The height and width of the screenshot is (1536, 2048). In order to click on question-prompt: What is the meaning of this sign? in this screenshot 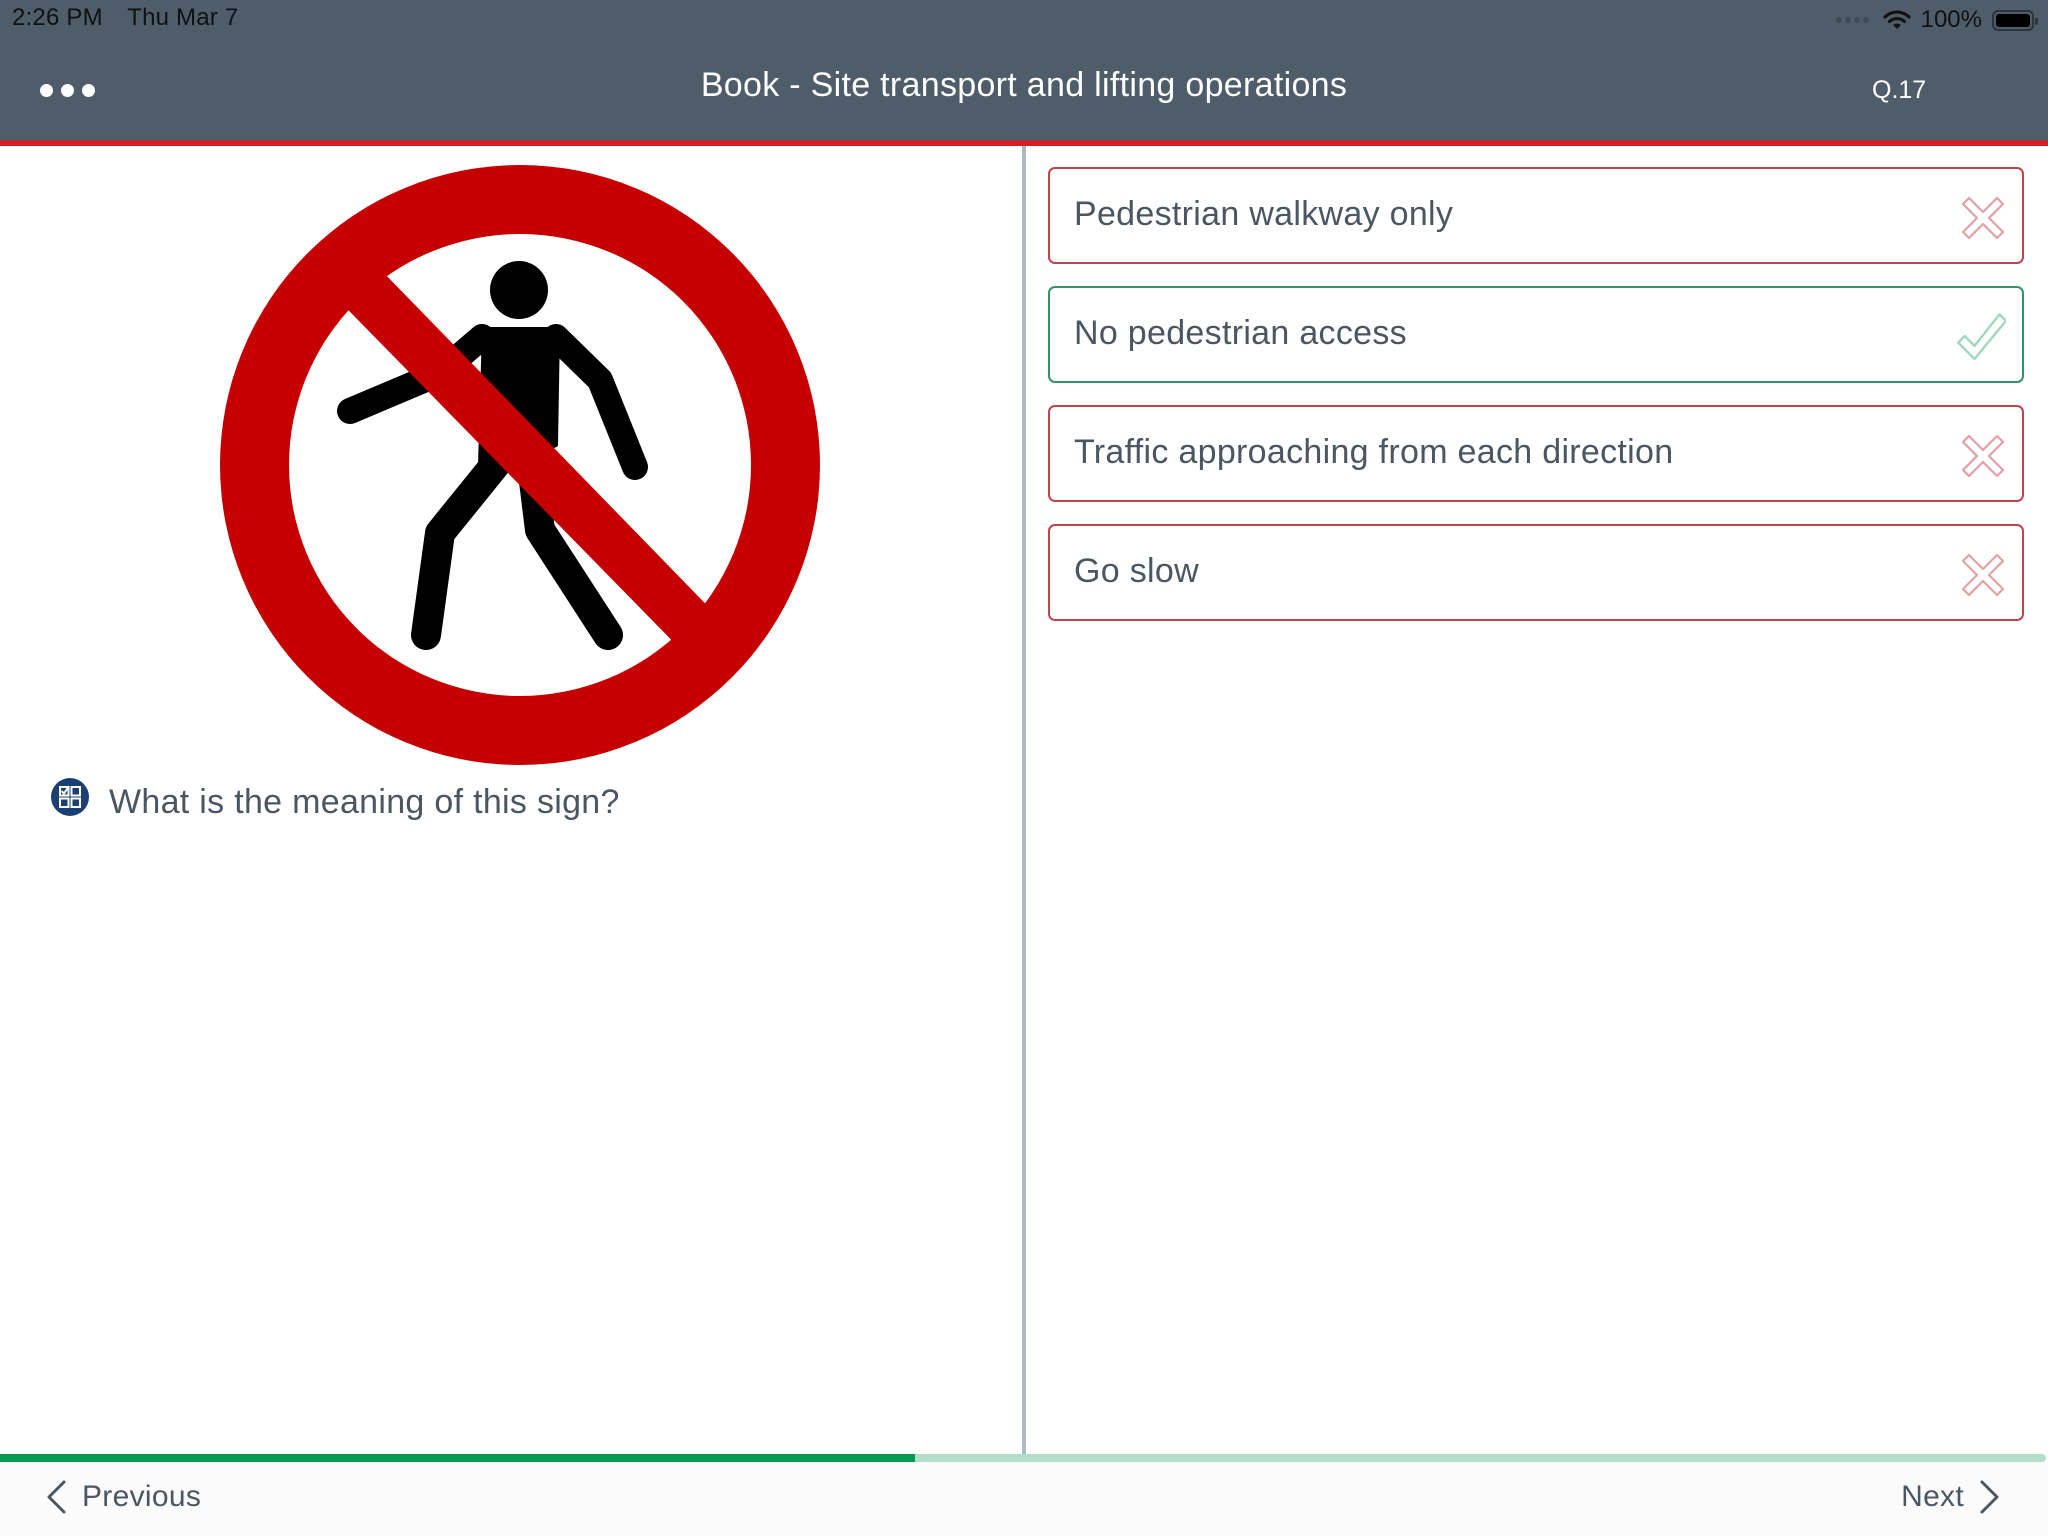, I will do `click(335, 799)`.